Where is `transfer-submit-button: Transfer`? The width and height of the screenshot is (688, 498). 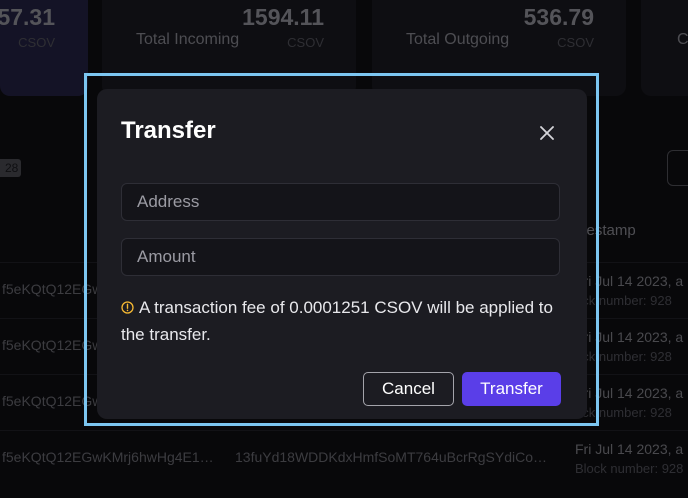
transfer-submit-button: Transfer is located at coordinates (511, 389).